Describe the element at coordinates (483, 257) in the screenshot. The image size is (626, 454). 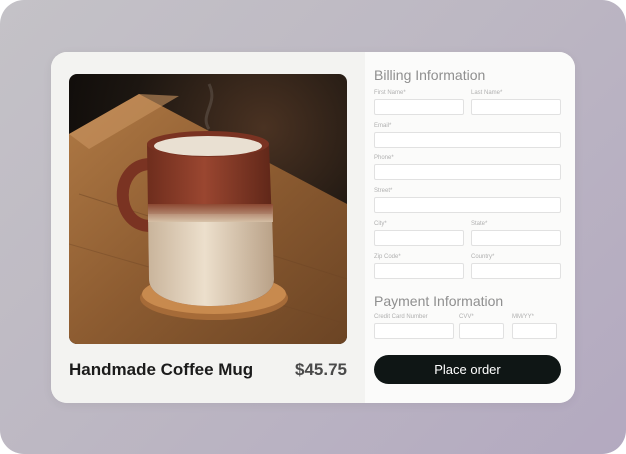
I see `country-label: Country*` at that location.